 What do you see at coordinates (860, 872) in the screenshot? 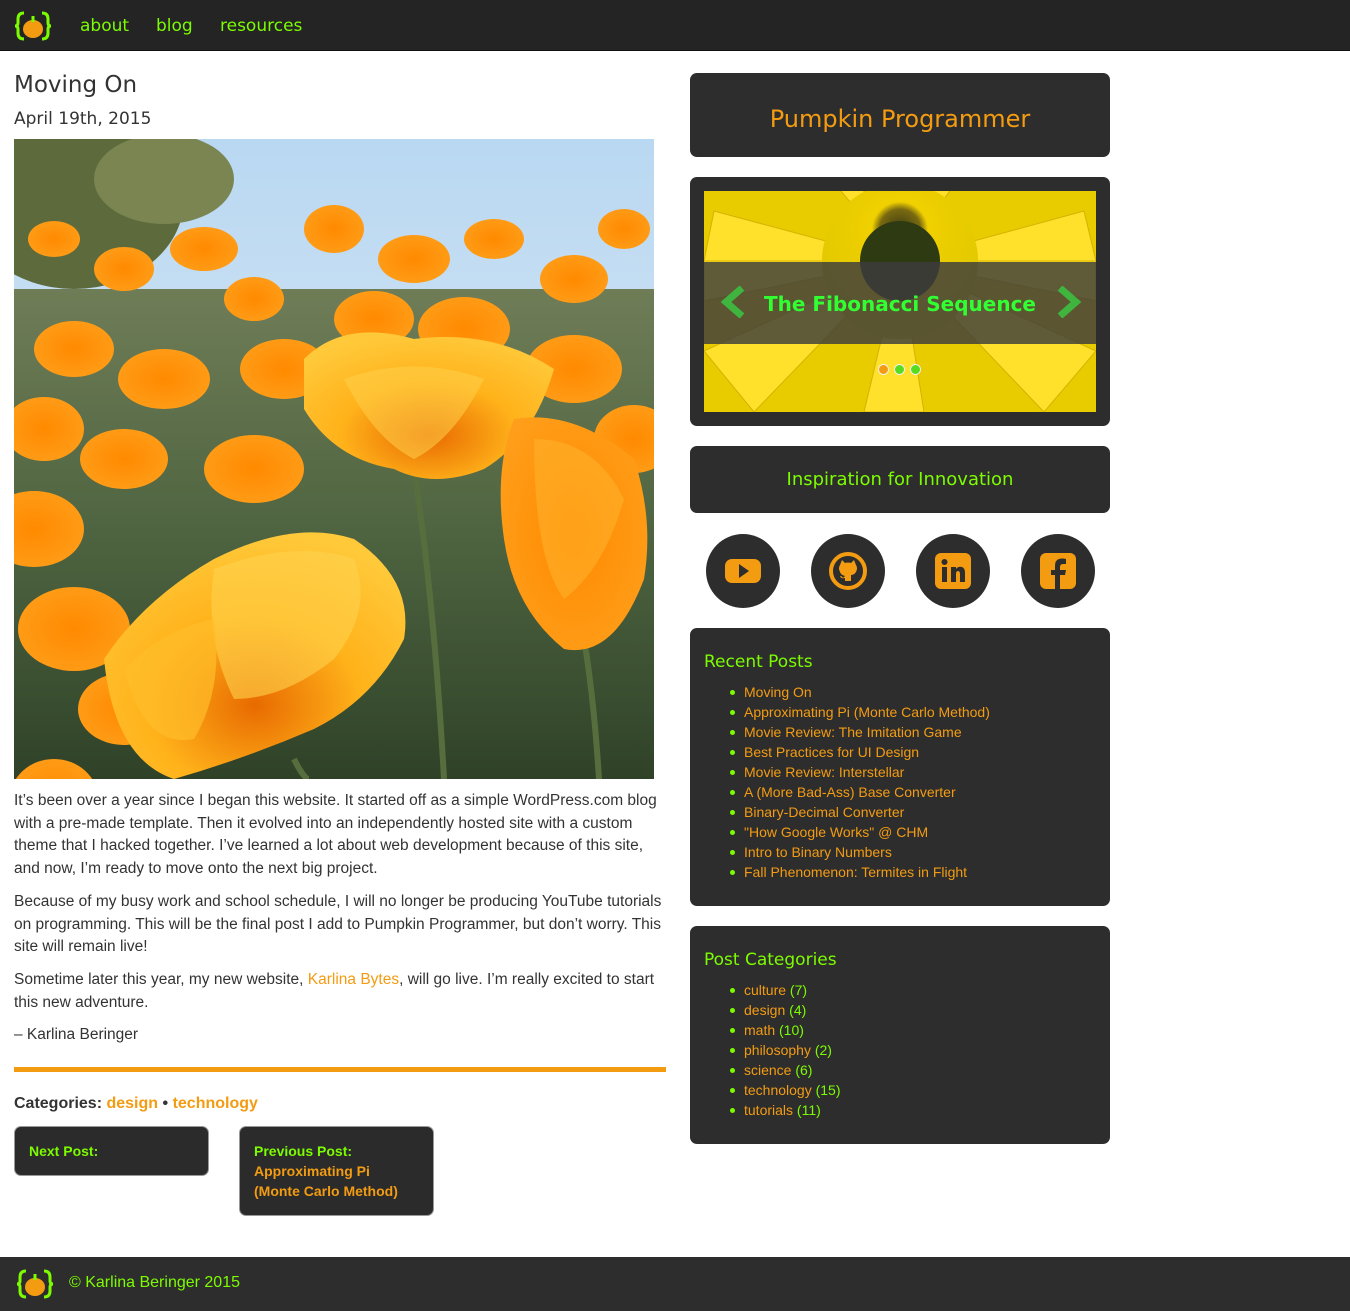
I see `recent-post-link: Fall Phenomenon: Termites in Flight` at bounding box center [860, 872].